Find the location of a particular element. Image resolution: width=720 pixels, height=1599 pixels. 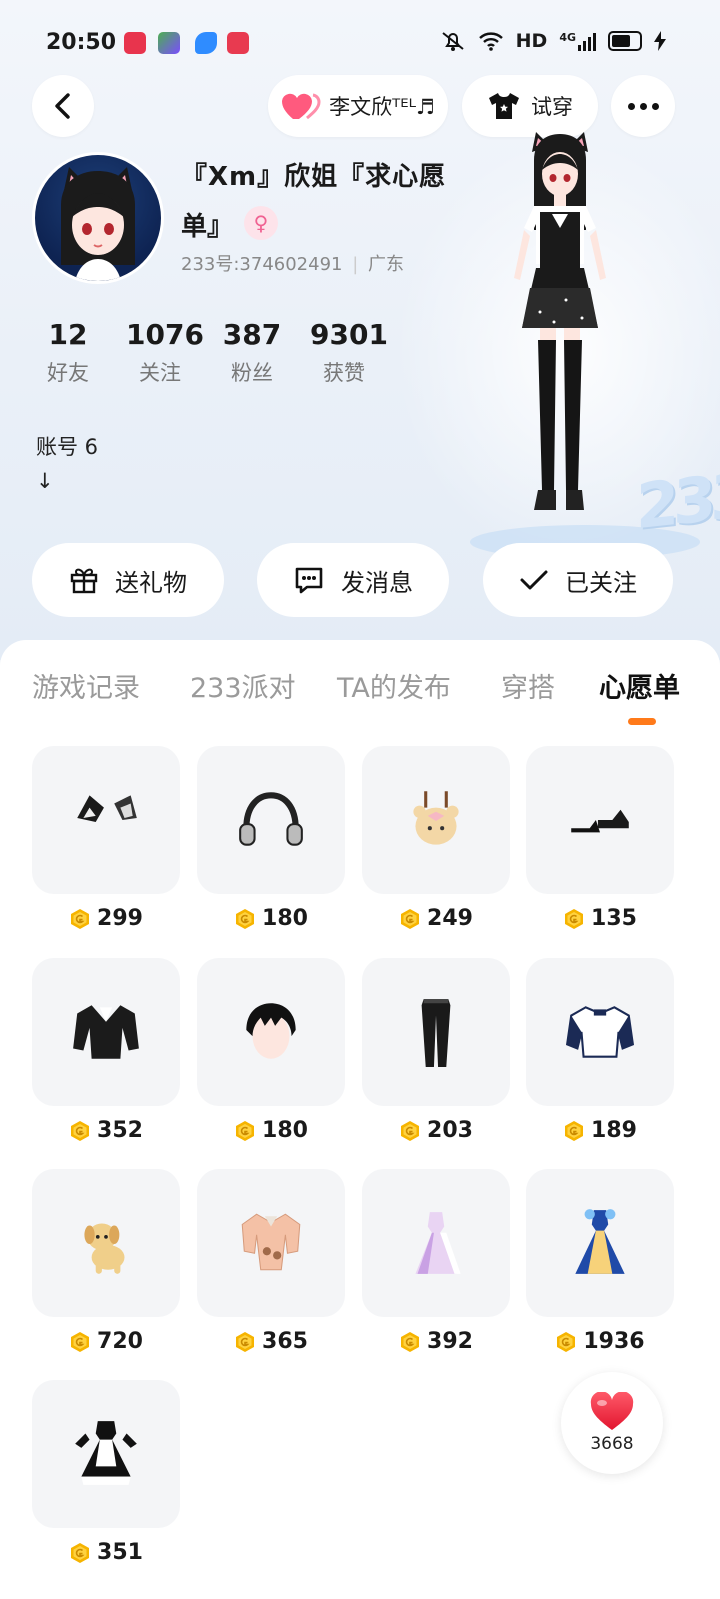

avatar is located at coordinates (98, 218).